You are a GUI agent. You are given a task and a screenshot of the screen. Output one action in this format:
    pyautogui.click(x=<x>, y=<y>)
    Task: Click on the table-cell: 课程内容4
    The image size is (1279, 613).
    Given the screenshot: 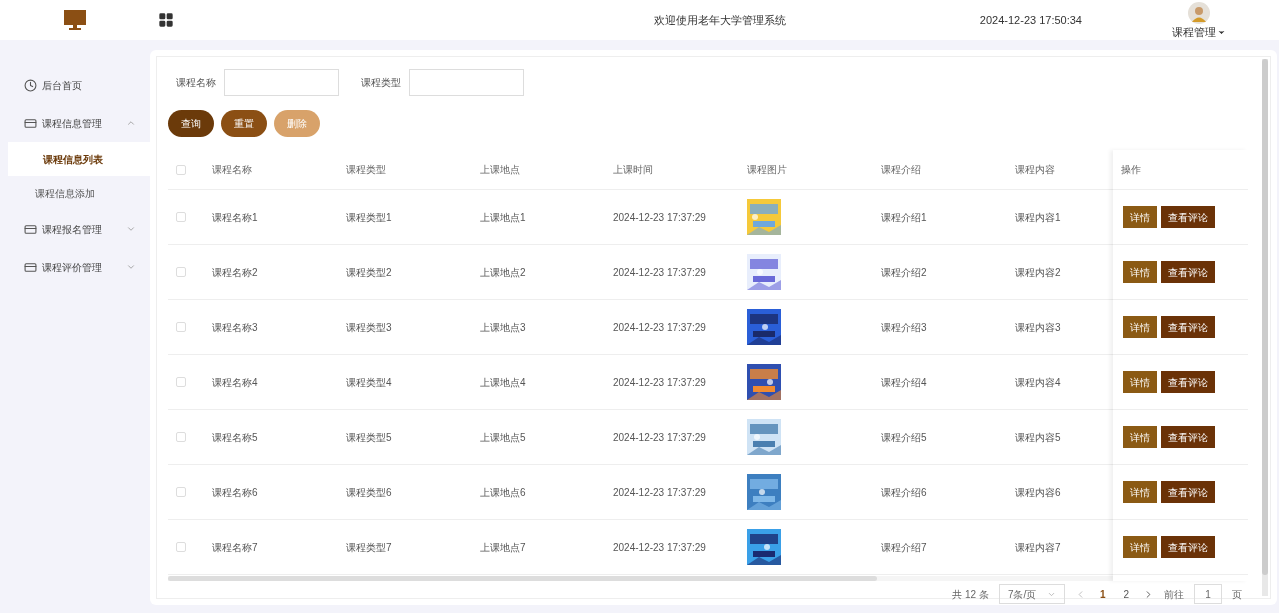 What is the action you would take?
    pyautogui.click(x=1038, y=382)
    